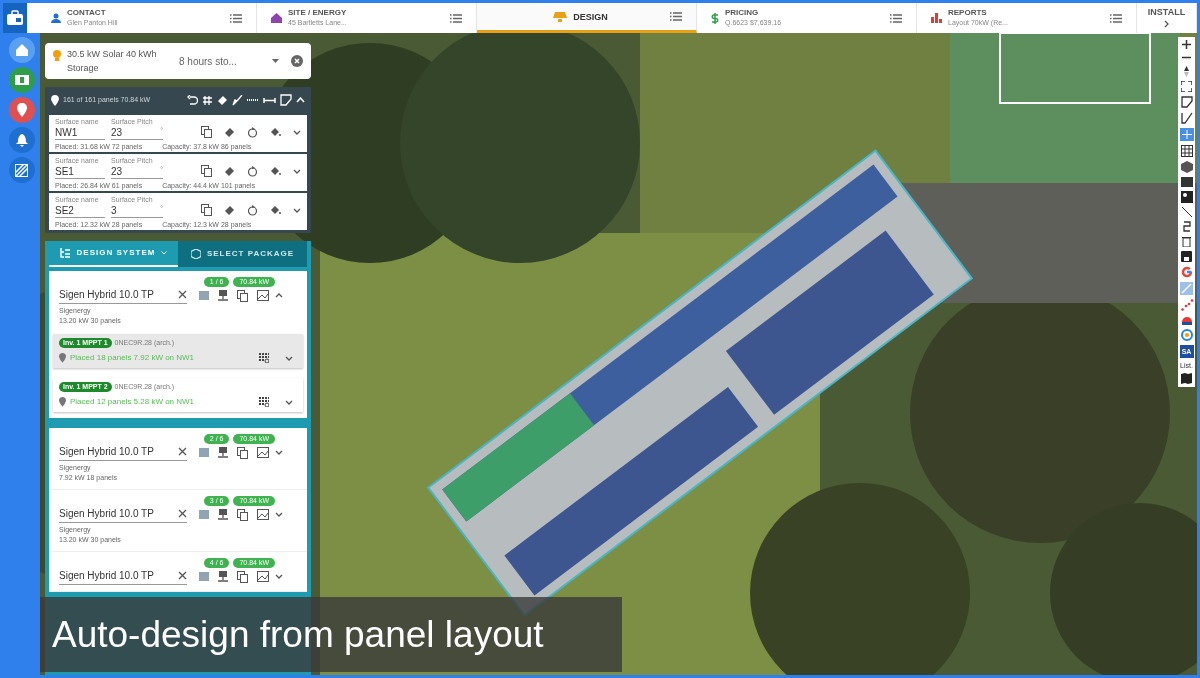 This screenshot has width=1200, height=678. What do you see at coordinates (21, 80) in the screenshot?
I see `money-icon` at bounding box center [21, 80].